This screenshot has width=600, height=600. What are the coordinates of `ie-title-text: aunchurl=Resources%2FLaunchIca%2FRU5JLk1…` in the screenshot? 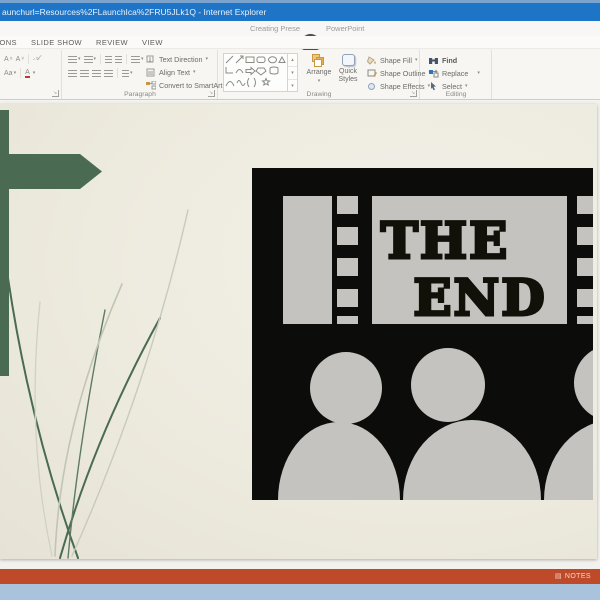 It's located at (134, 12).